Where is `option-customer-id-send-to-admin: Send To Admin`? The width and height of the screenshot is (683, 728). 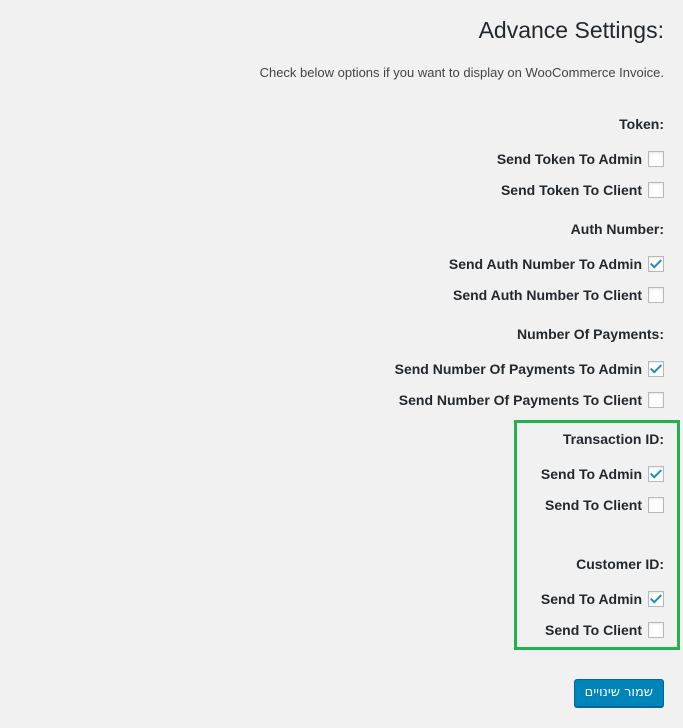 option-customer-id-send-to-admin: Send To Admin is located at coordinates (602, 599).